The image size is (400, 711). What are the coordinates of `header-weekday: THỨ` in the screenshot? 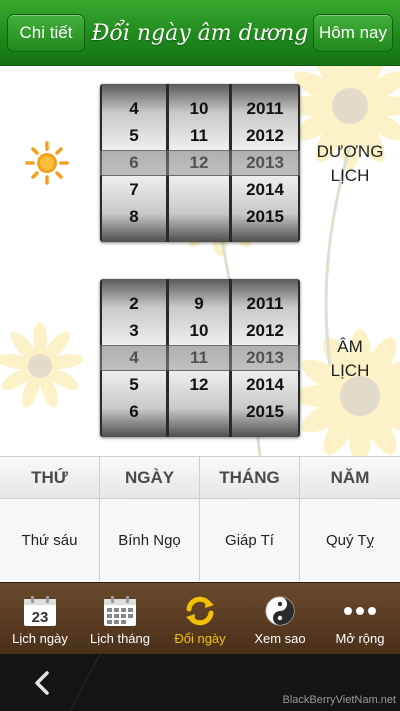 It's located at (50, 477).